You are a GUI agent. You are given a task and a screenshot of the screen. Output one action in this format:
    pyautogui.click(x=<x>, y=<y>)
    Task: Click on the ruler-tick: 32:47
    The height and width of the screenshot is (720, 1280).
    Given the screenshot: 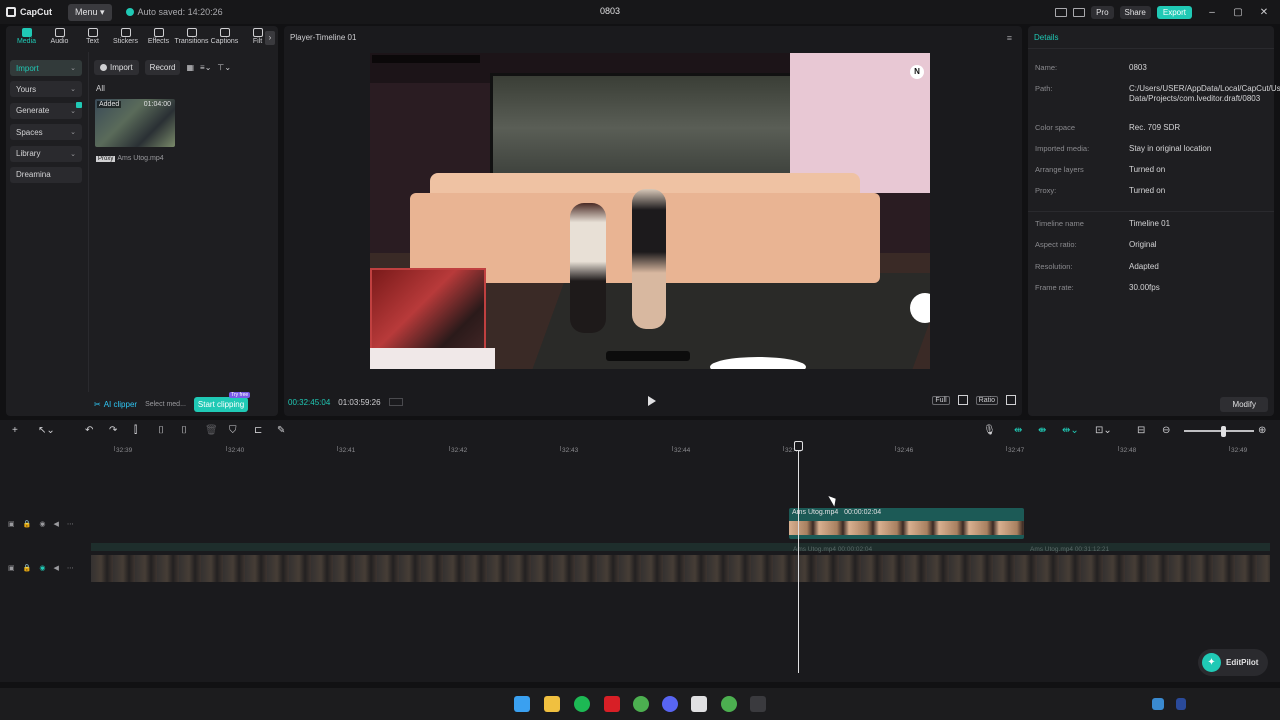 What is the action you would take?
    pyautogui.click(x=1015, y=450)
    